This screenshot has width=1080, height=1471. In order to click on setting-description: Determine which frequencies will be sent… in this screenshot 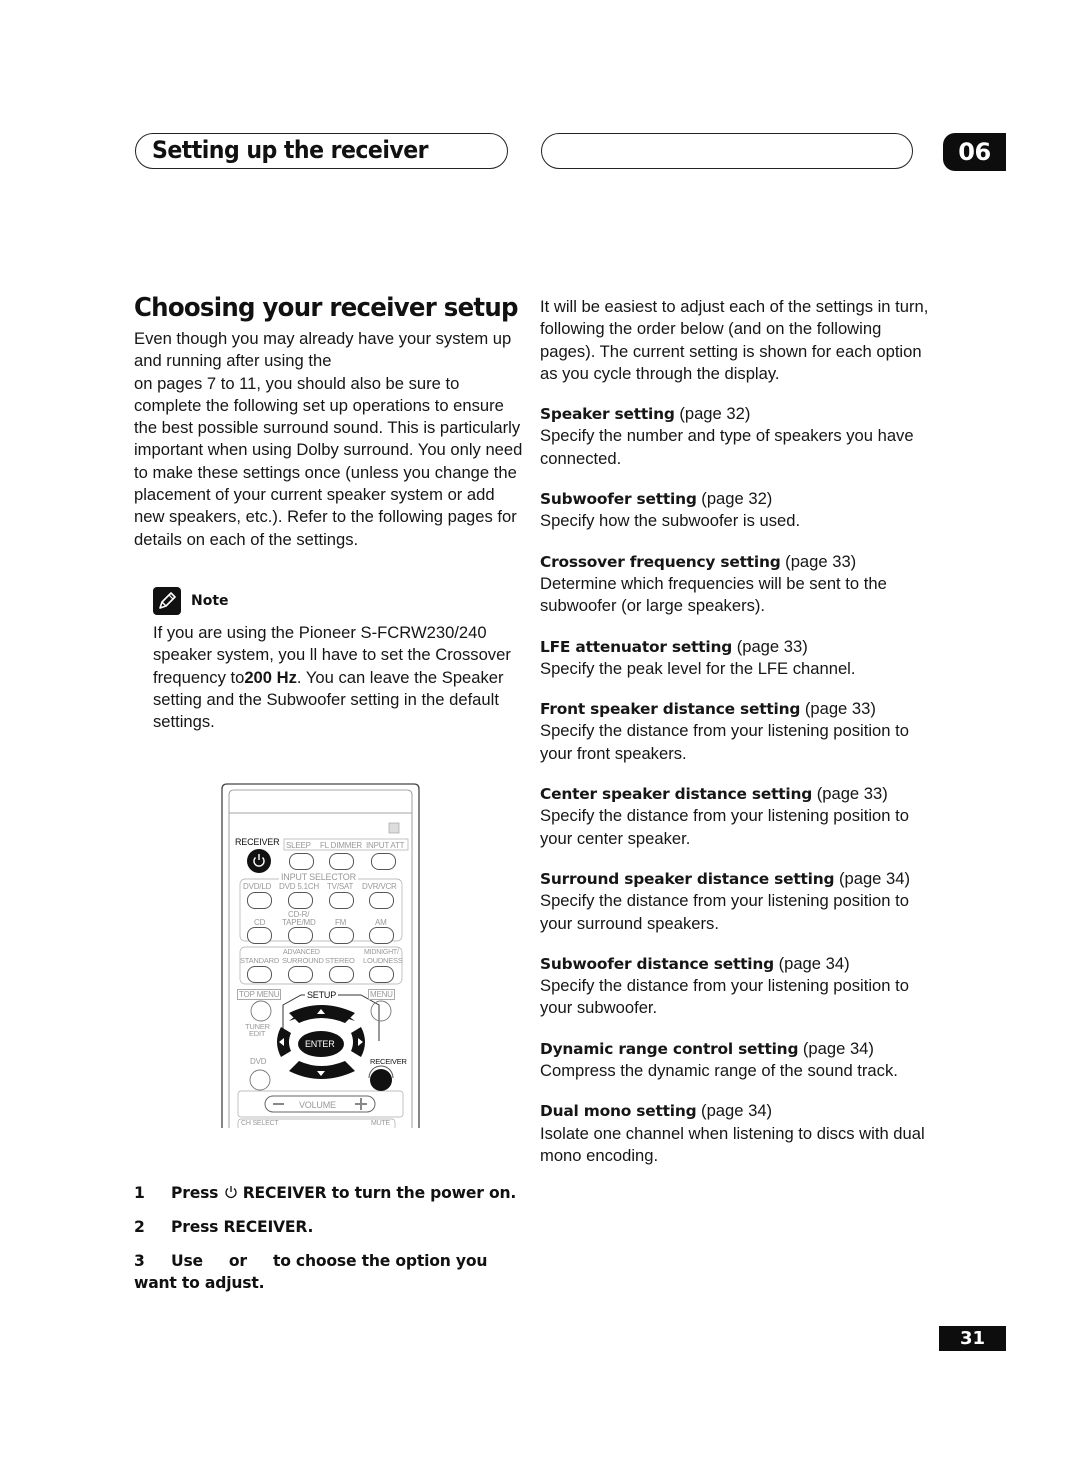, I will do `click(713, 594)`.